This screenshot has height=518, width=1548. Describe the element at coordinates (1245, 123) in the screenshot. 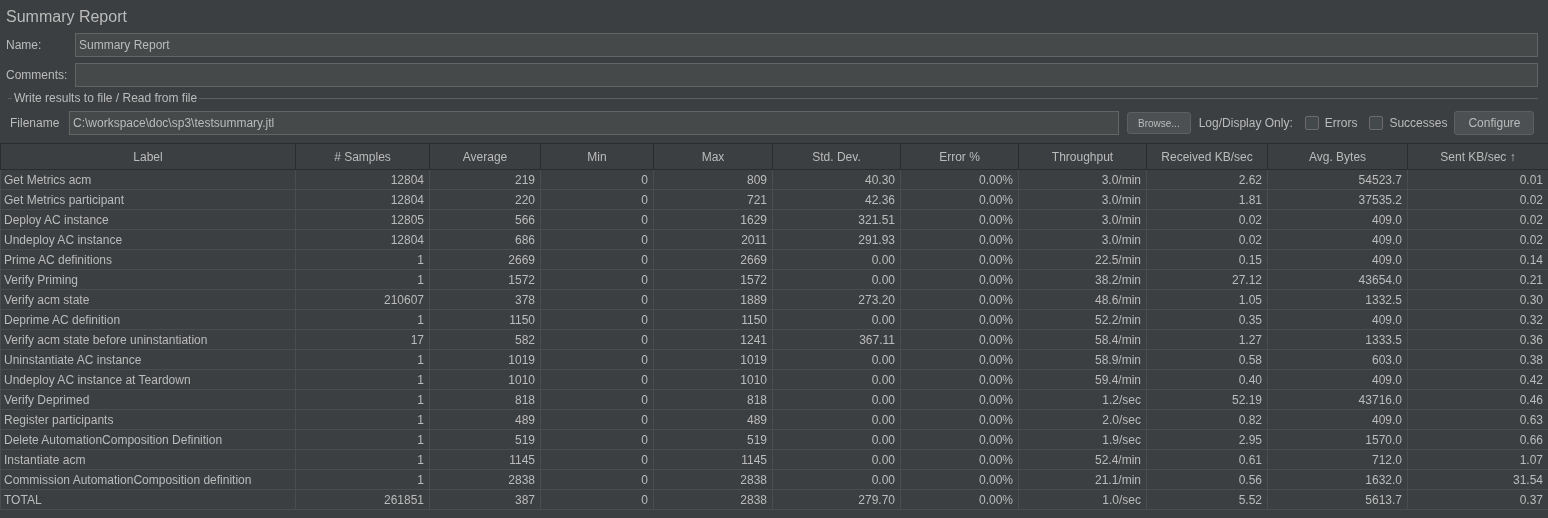

I see `log-display-label: Log/Display Only:` at that location.